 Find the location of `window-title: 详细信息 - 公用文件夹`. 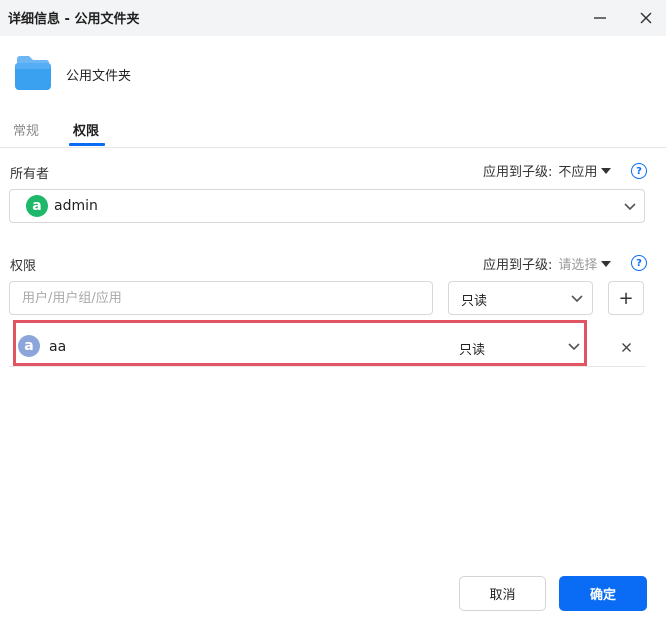

window-title: 详细信息 - 公用文件夹 is located at coordinates (74, 19).